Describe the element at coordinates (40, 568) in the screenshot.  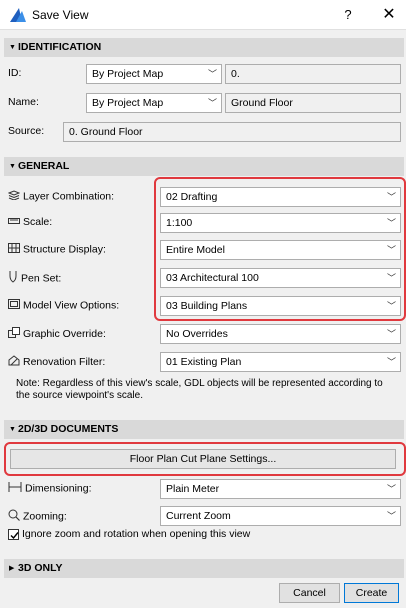
I see `section-title: 3D ONLY` at that location.